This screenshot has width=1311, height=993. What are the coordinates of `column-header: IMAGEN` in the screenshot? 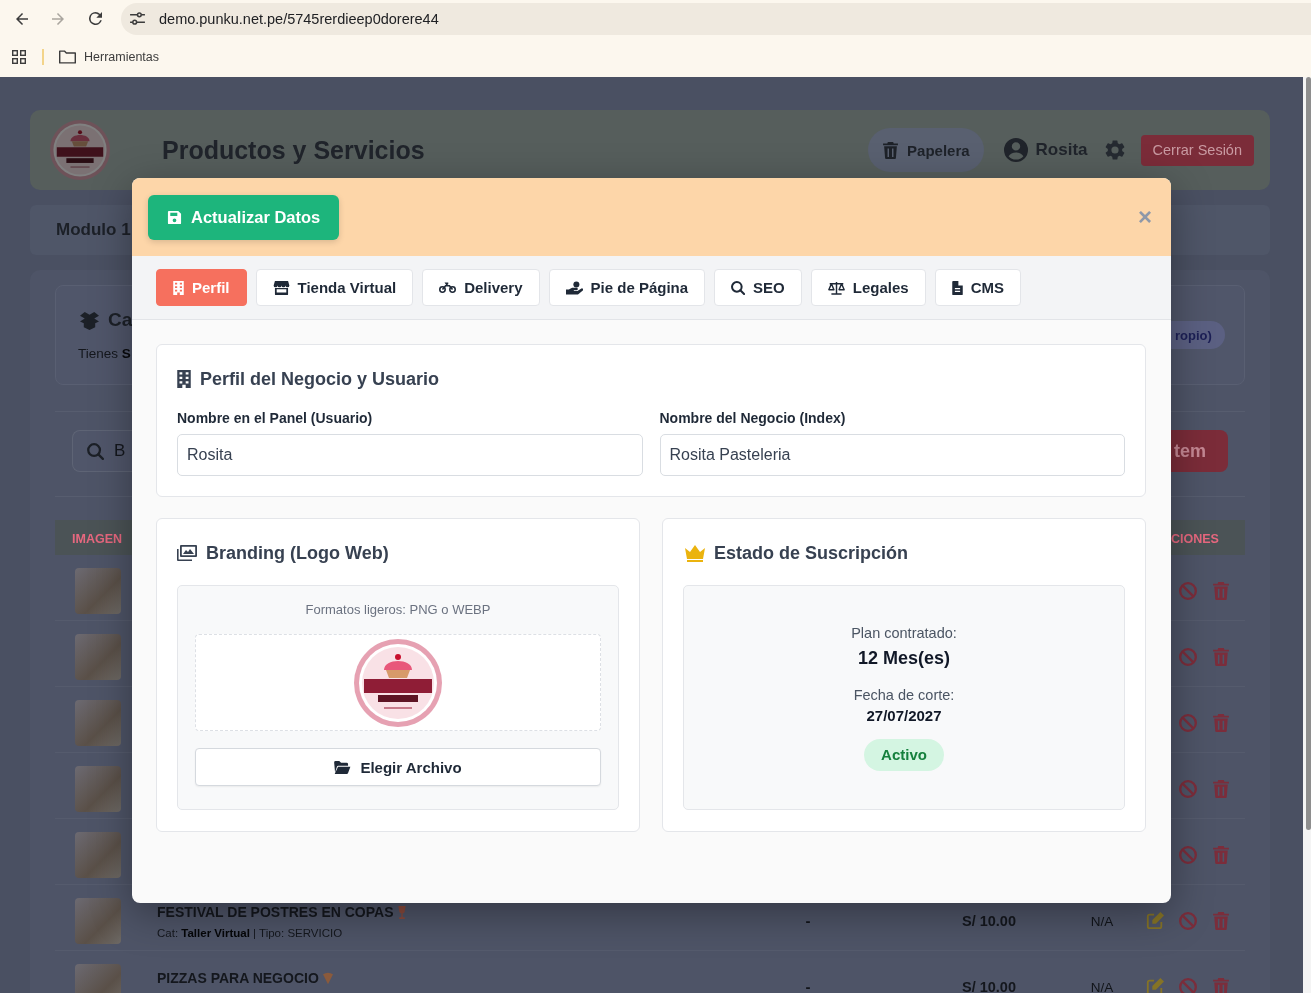 It's located at (97, 538).